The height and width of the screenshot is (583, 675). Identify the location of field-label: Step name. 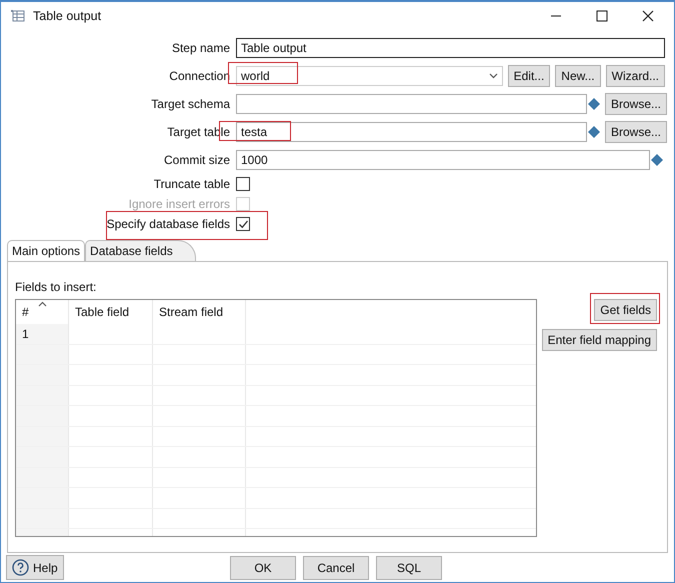
(200, 48).